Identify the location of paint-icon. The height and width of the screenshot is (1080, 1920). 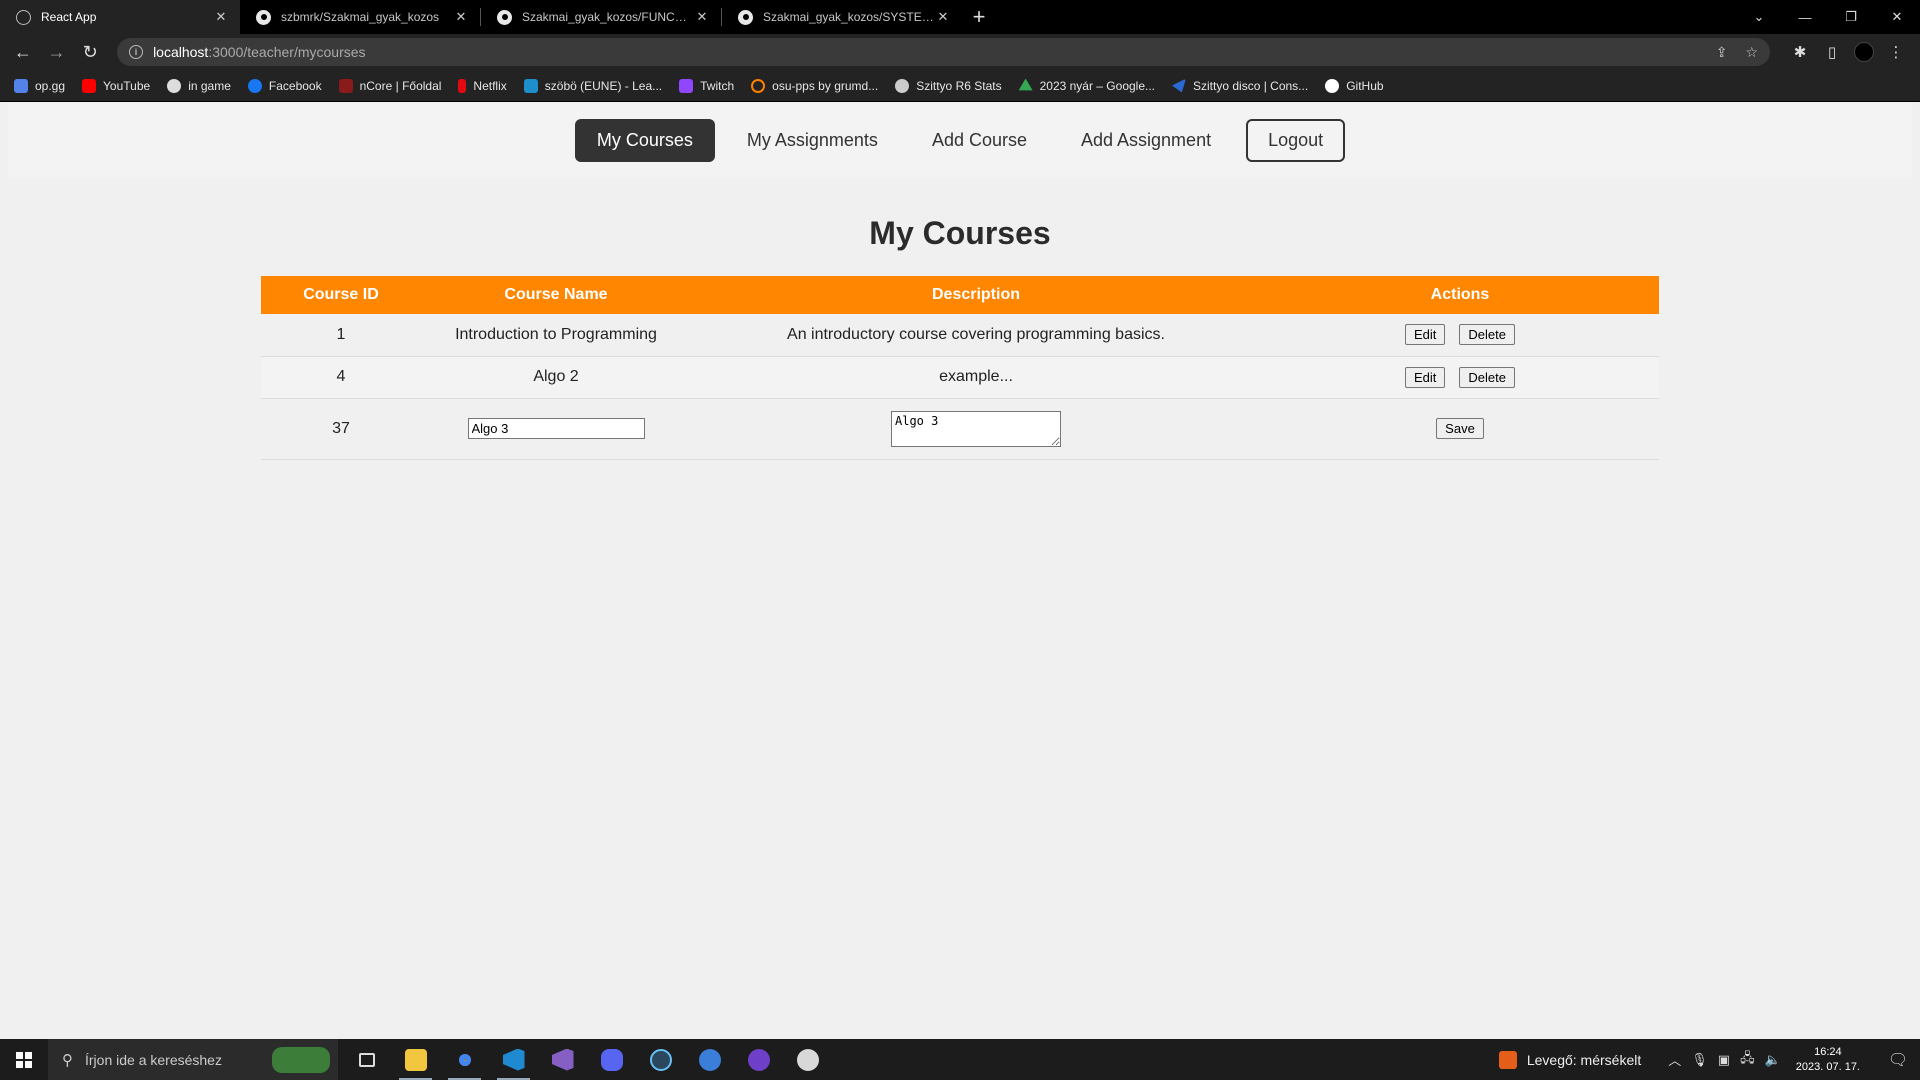
(807, 1059).